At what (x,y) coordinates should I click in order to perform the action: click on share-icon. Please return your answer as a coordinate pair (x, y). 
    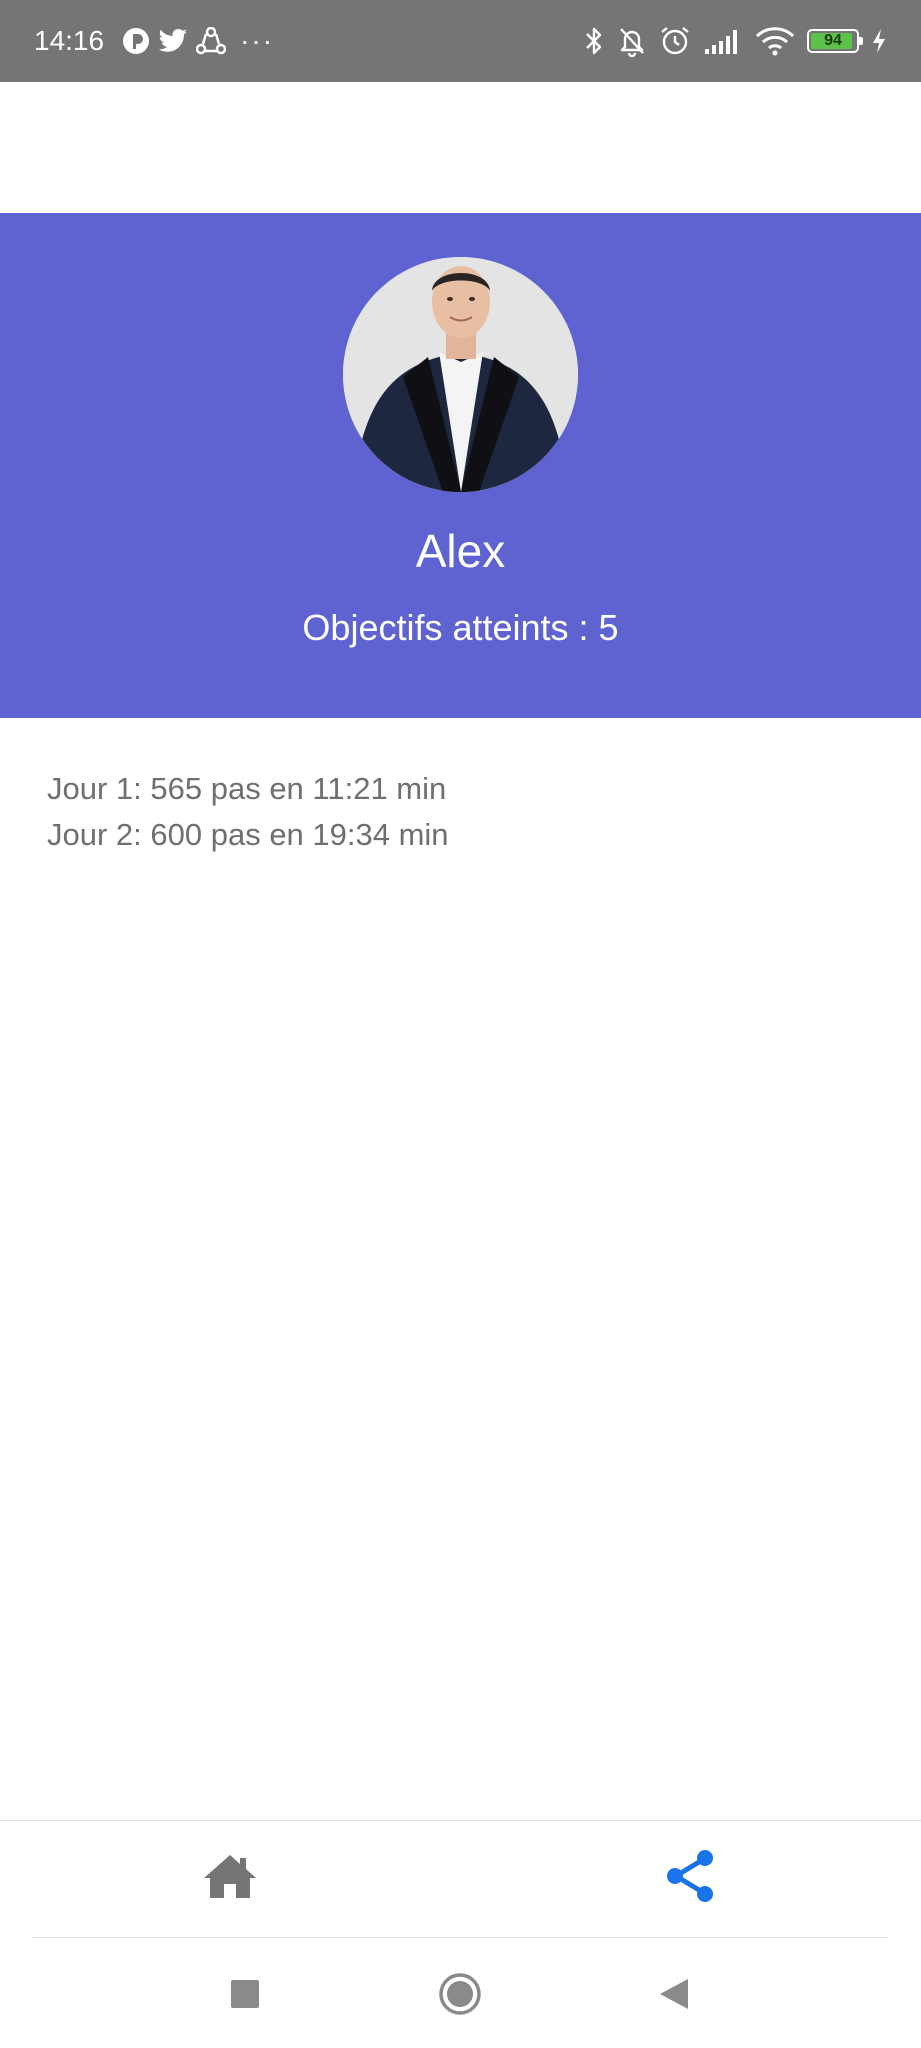
    Looking at the image, I should click on (690, 1876).